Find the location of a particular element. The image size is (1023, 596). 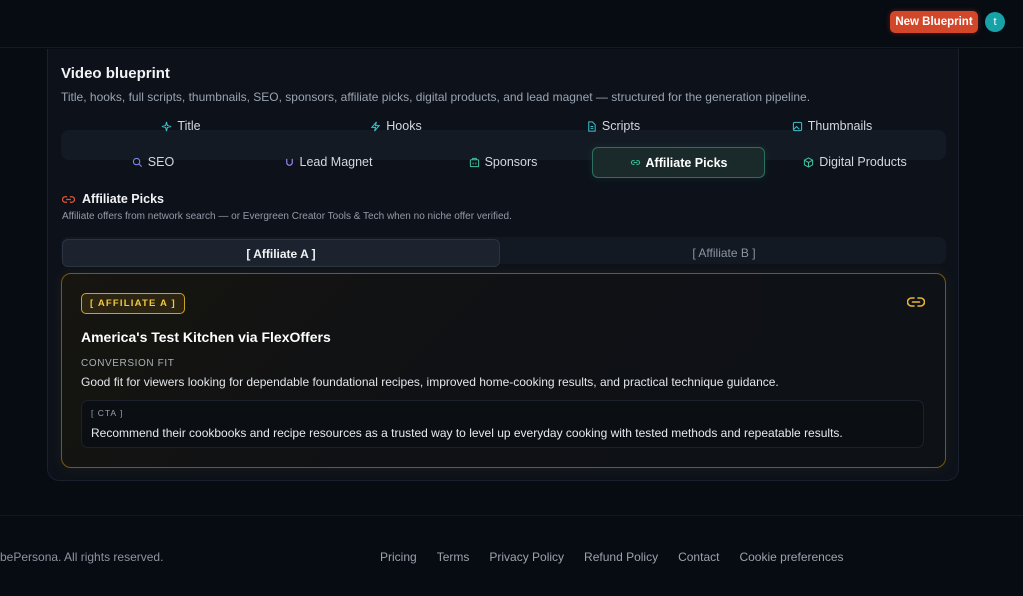

footer-link-privacy-policy: Privacy Policy is located at coordinates (526, 557).